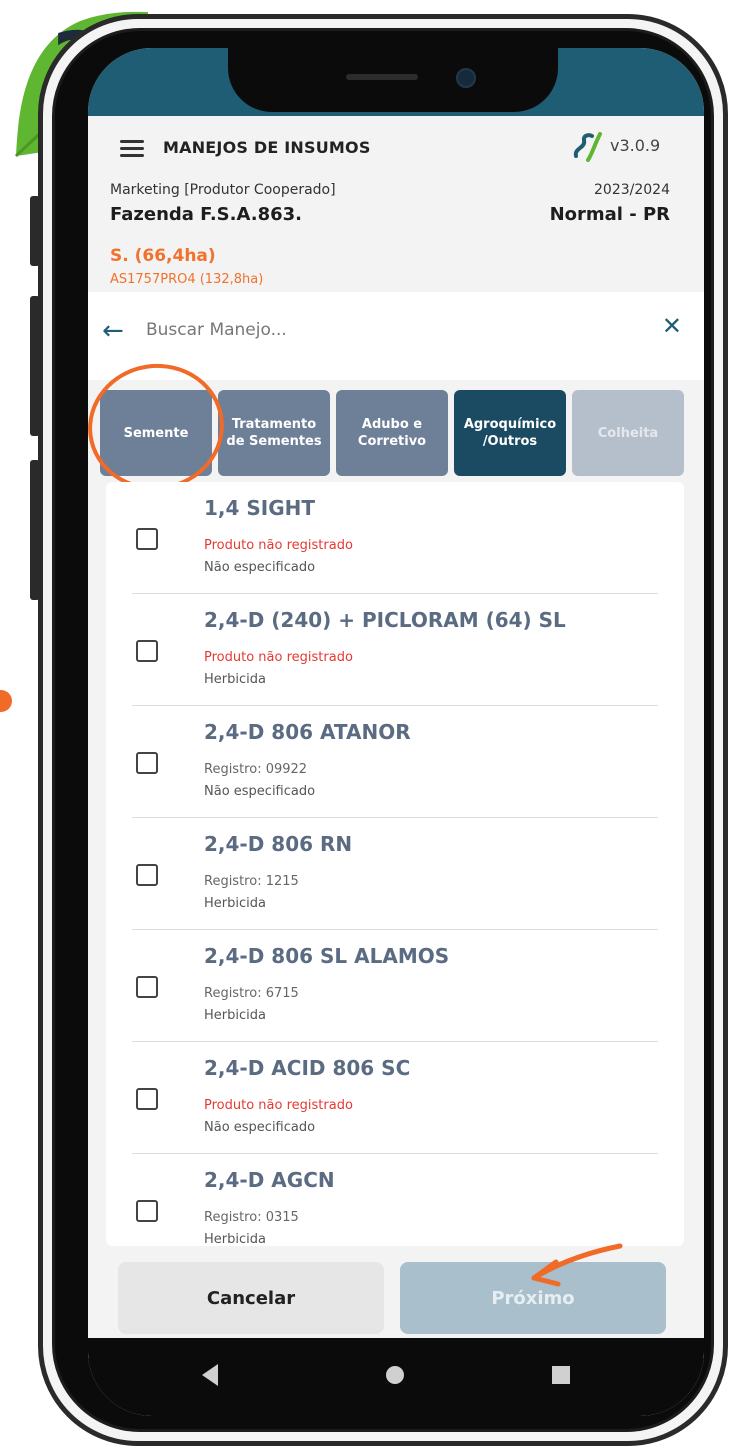 This screenshot has height=1452, width=740. Describe the element at coordinates (510, 441) in the screenshot. I see `tab-label: /Outros` at that location.